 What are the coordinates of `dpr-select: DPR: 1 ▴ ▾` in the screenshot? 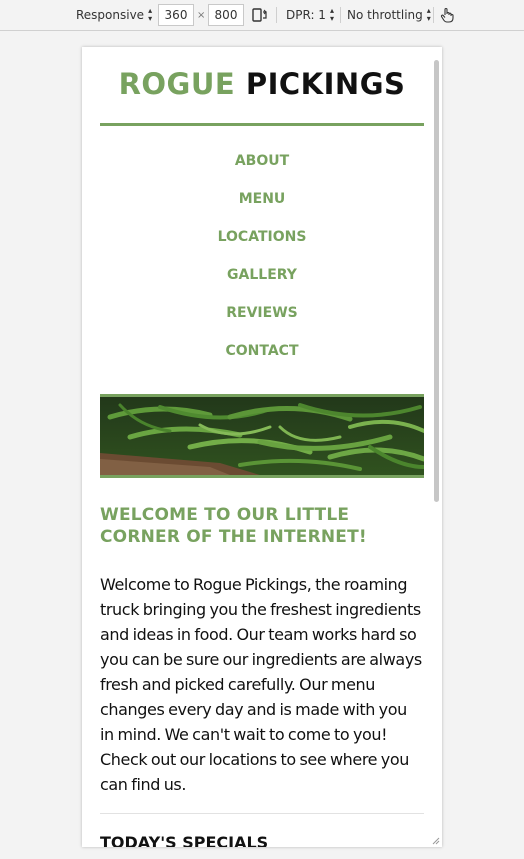 It's located at (310, 15).